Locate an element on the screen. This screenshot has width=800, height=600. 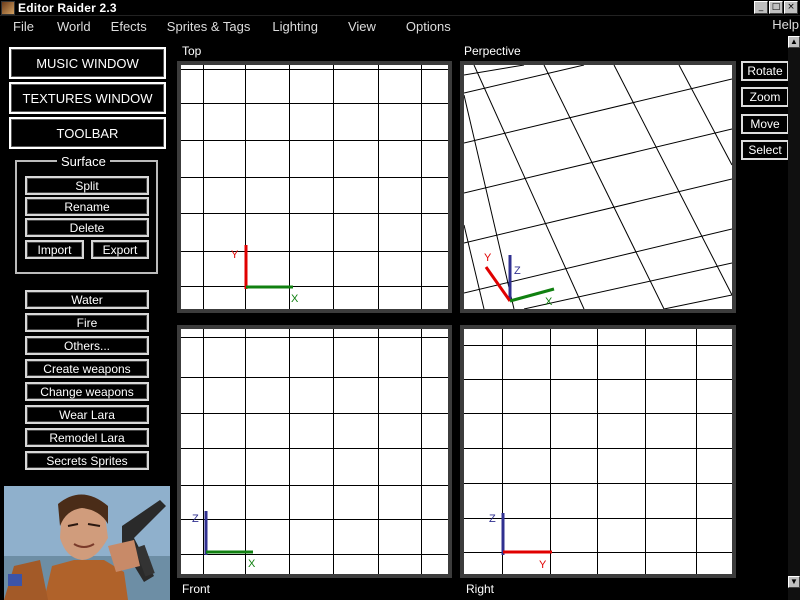
top-y-axis-label: Y is located at coordinates (235, 255).